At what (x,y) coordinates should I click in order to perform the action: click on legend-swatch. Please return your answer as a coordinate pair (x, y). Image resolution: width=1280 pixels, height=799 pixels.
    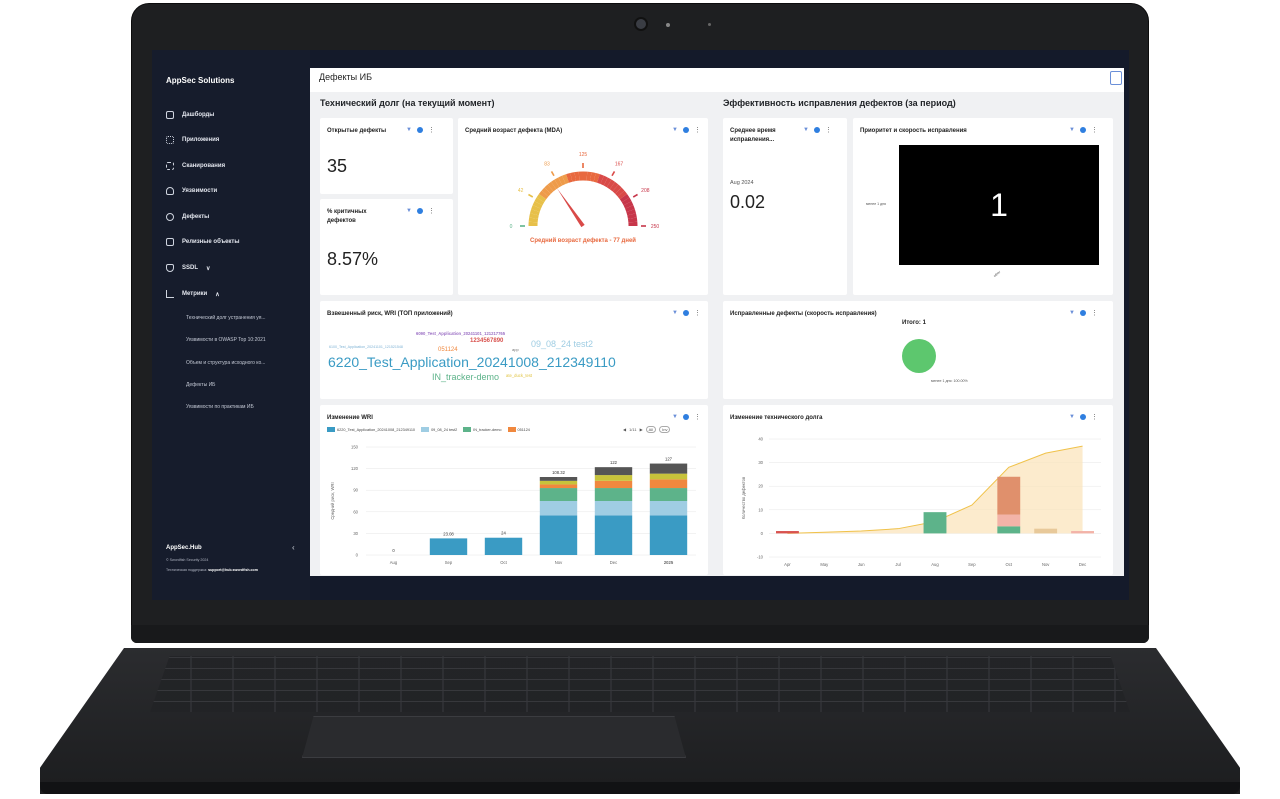
    Looking at the image, I should click on (425, 429).